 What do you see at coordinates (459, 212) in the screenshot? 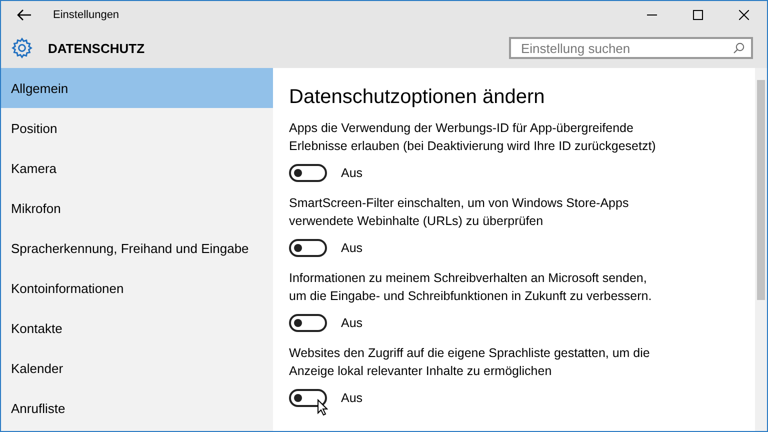
I see `option-description: SmartScreen-Filter einschalten, um von Windows Store-Apps verwendete Webinhalte (URLs) zu überprüfen` at bounding box center [459, 212].